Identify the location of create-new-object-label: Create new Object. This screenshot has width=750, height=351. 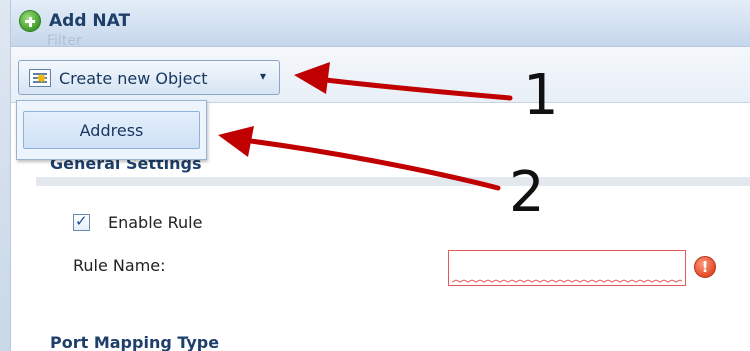
(133, 78).